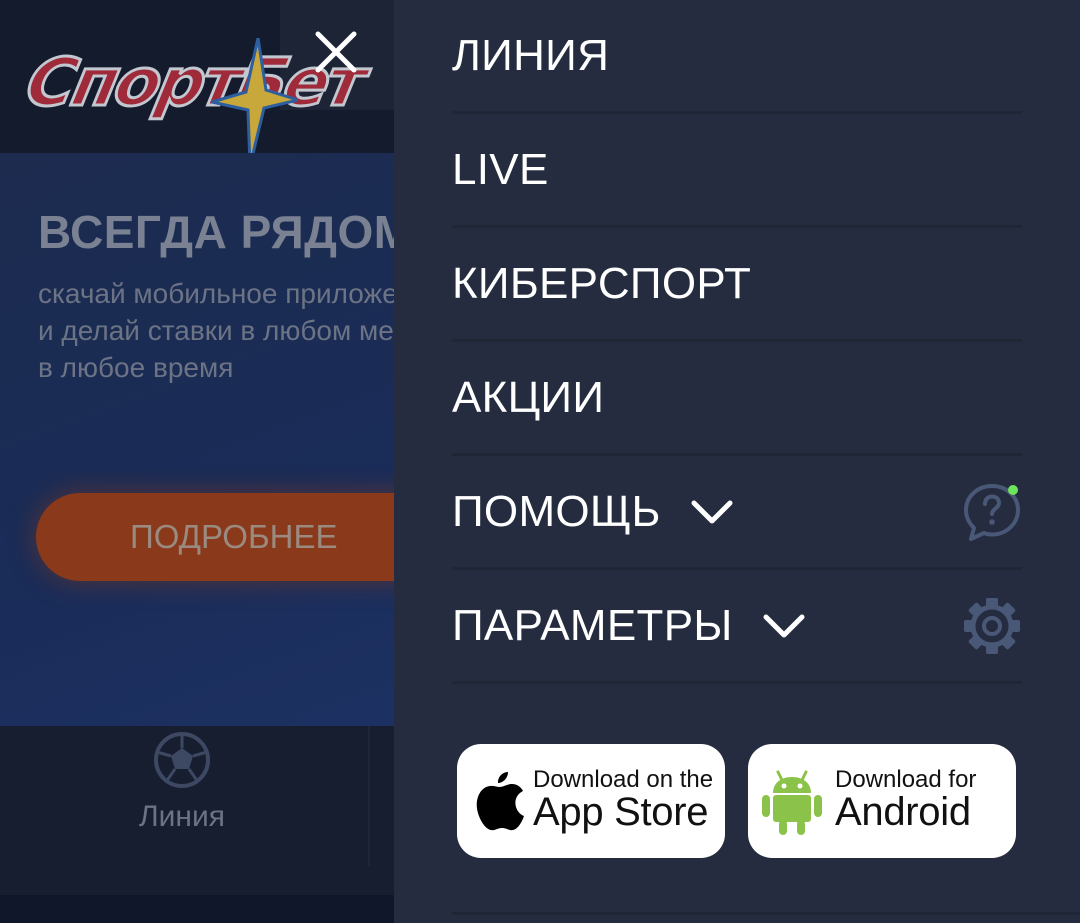 The width and height of the screenshot is (1080, 923). What do you see at coordinates (181, 816) in the screenshot?
I see `bottom-nav-tab-label: Линия` at bounding box center [181, 816].